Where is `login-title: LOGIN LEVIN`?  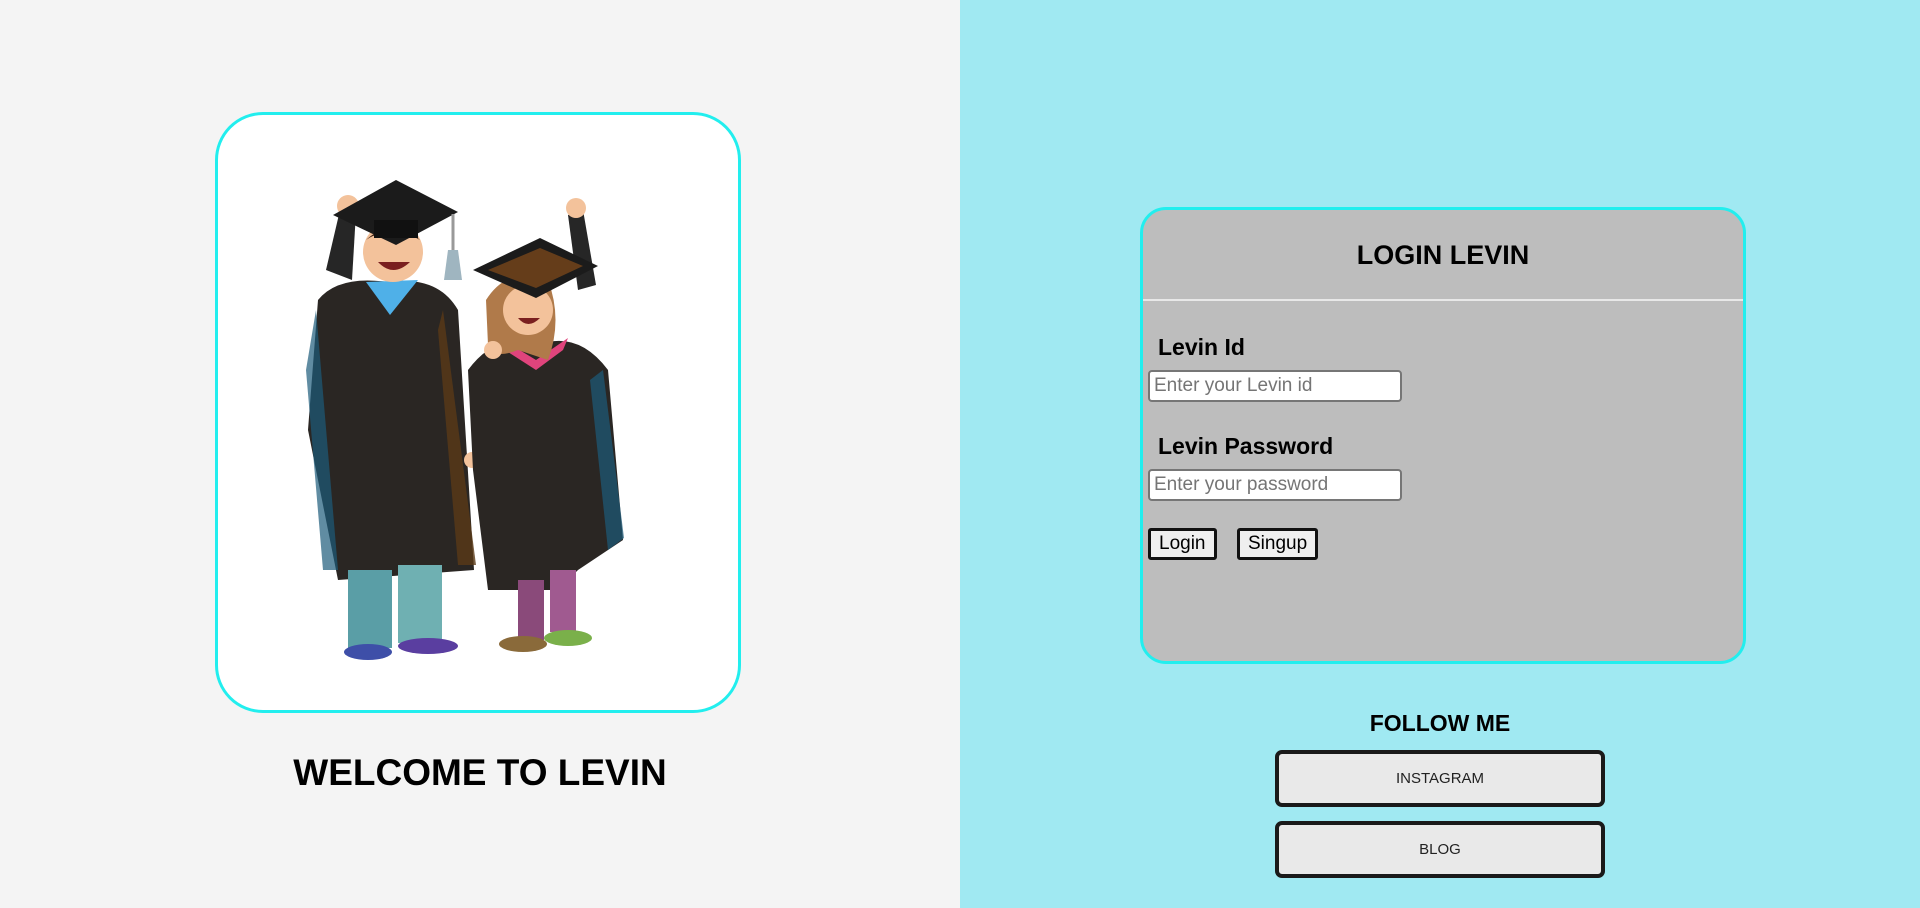 login-title: LOGIN LEVIN is located at coordinates (1443, 255).